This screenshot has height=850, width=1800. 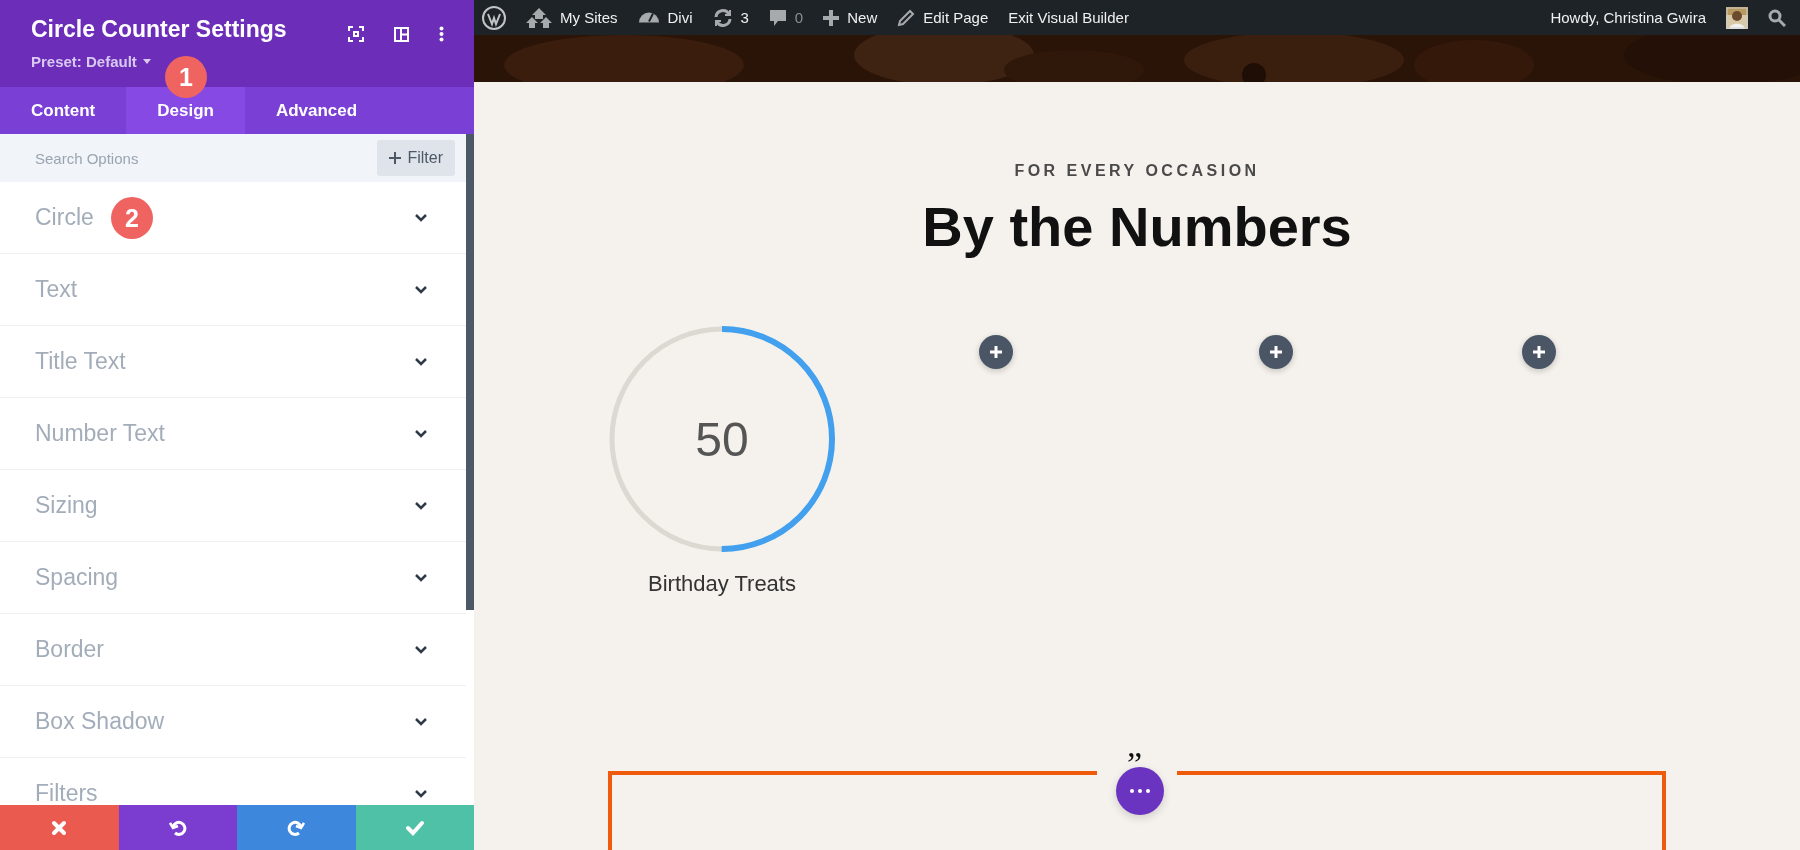 I want to click on section-heading: By the Numbers, so click(x=1137, y=226).